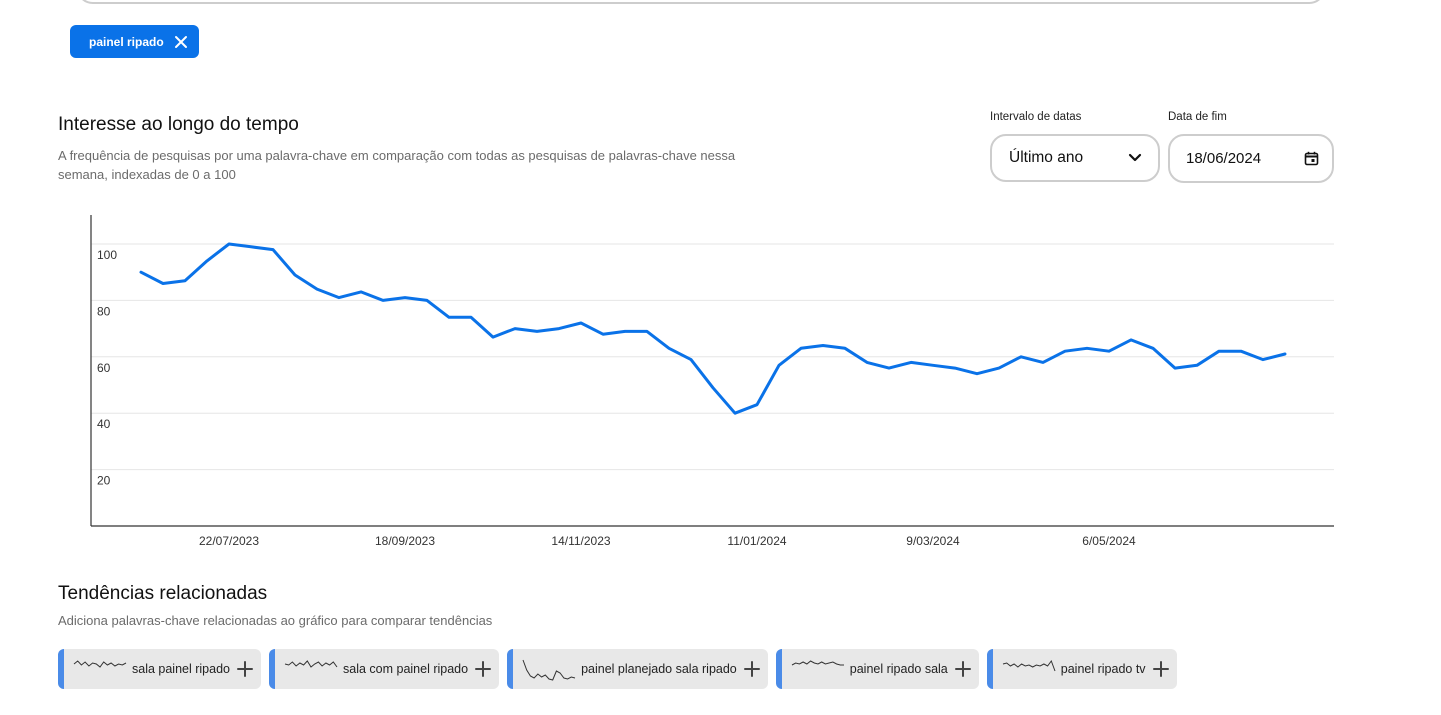 The image size is (1441, 715). I want to click on calendar-icon, so click(1311, 158).